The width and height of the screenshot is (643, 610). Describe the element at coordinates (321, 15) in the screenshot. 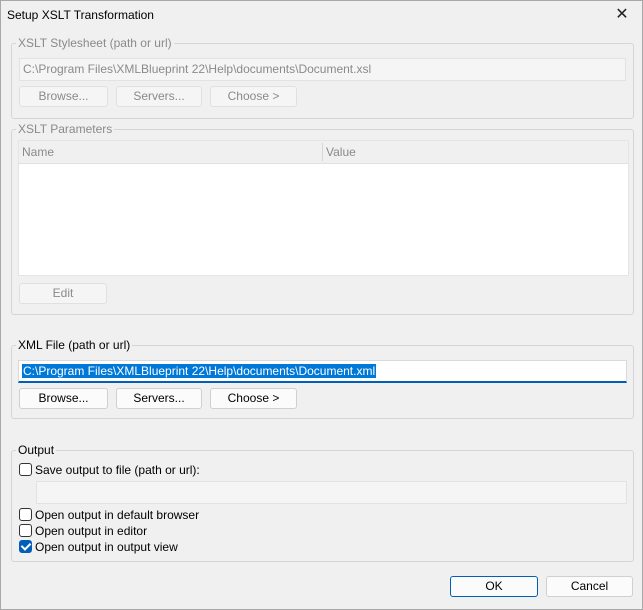

I see `title-bar: Setup XSLT Transformation ✕` at that location.